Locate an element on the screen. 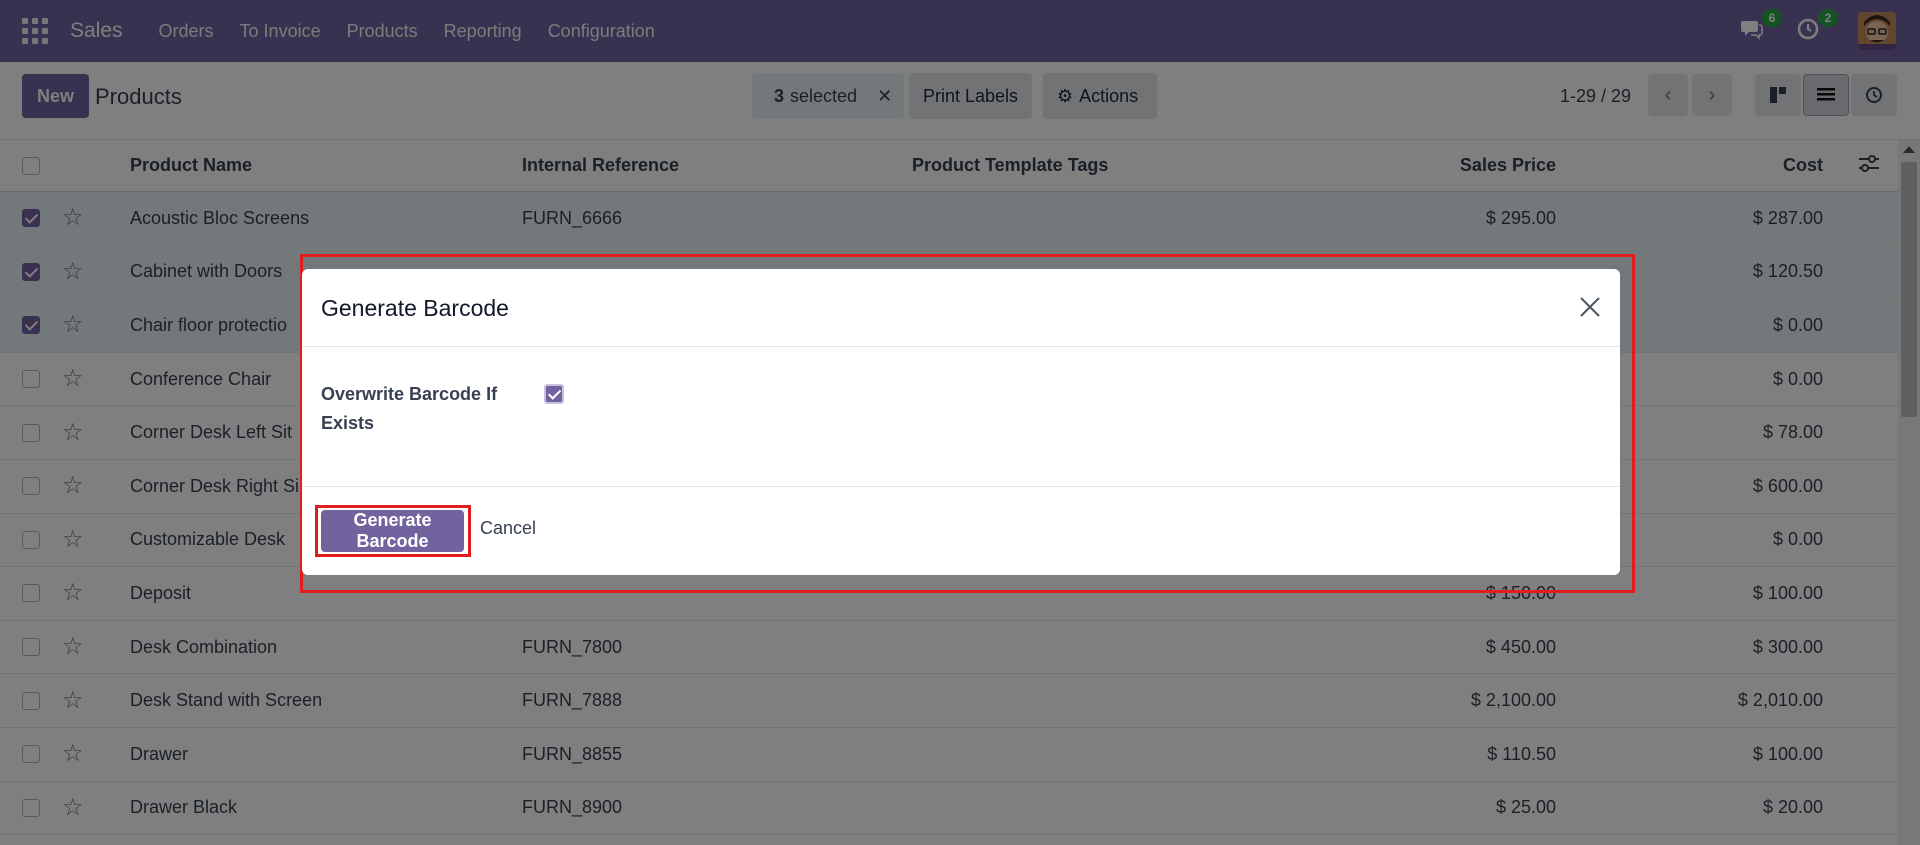 The height and width of the screenshot is (845, 1920). dialog-header: Generate Barcode is located at coordinates (961, 308).